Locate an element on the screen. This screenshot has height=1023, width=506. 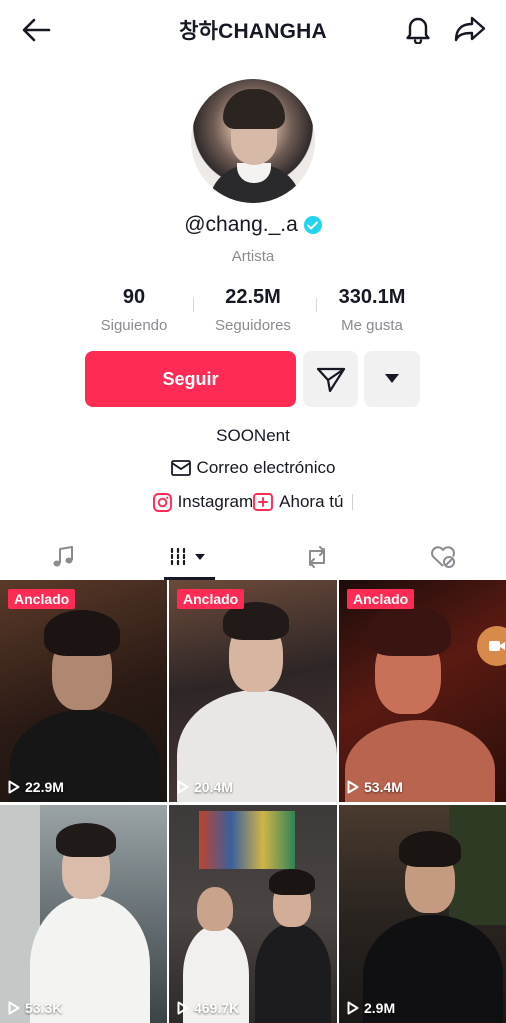
view-count-value: 53.4M is located at coordinates (383, 787).